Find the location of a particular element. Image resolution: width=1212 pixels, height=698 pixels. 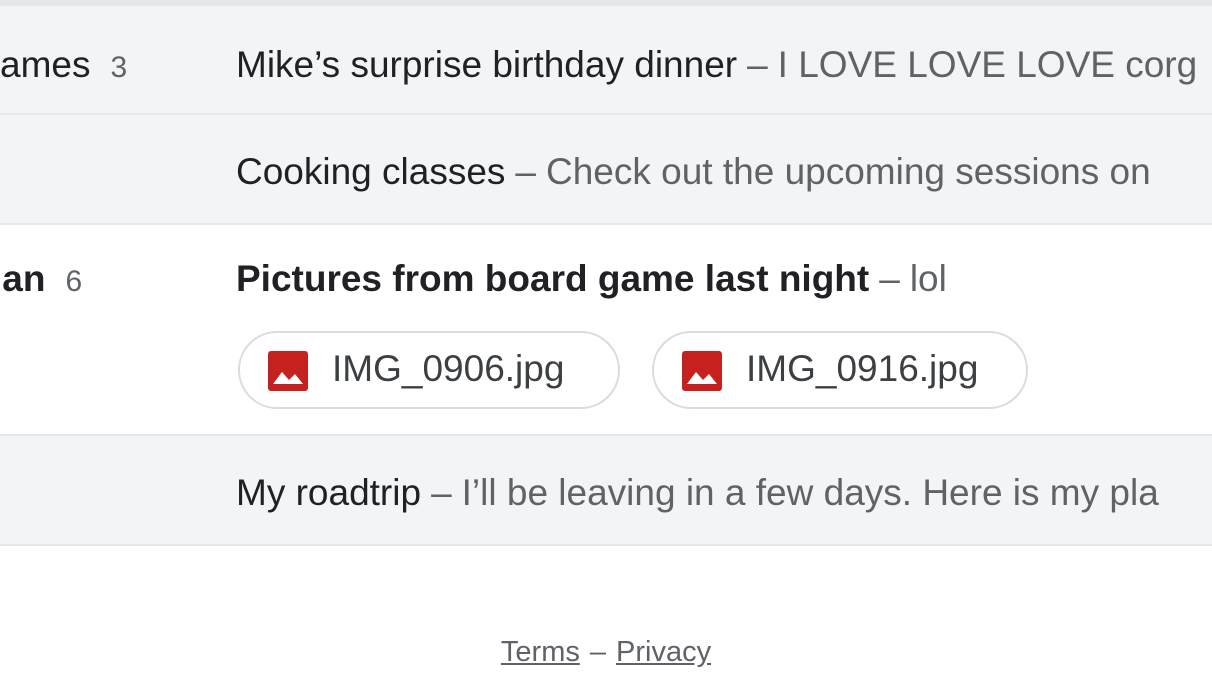

attachment-chip: IMG_0906.jpg is located at coordinates (429, 370).